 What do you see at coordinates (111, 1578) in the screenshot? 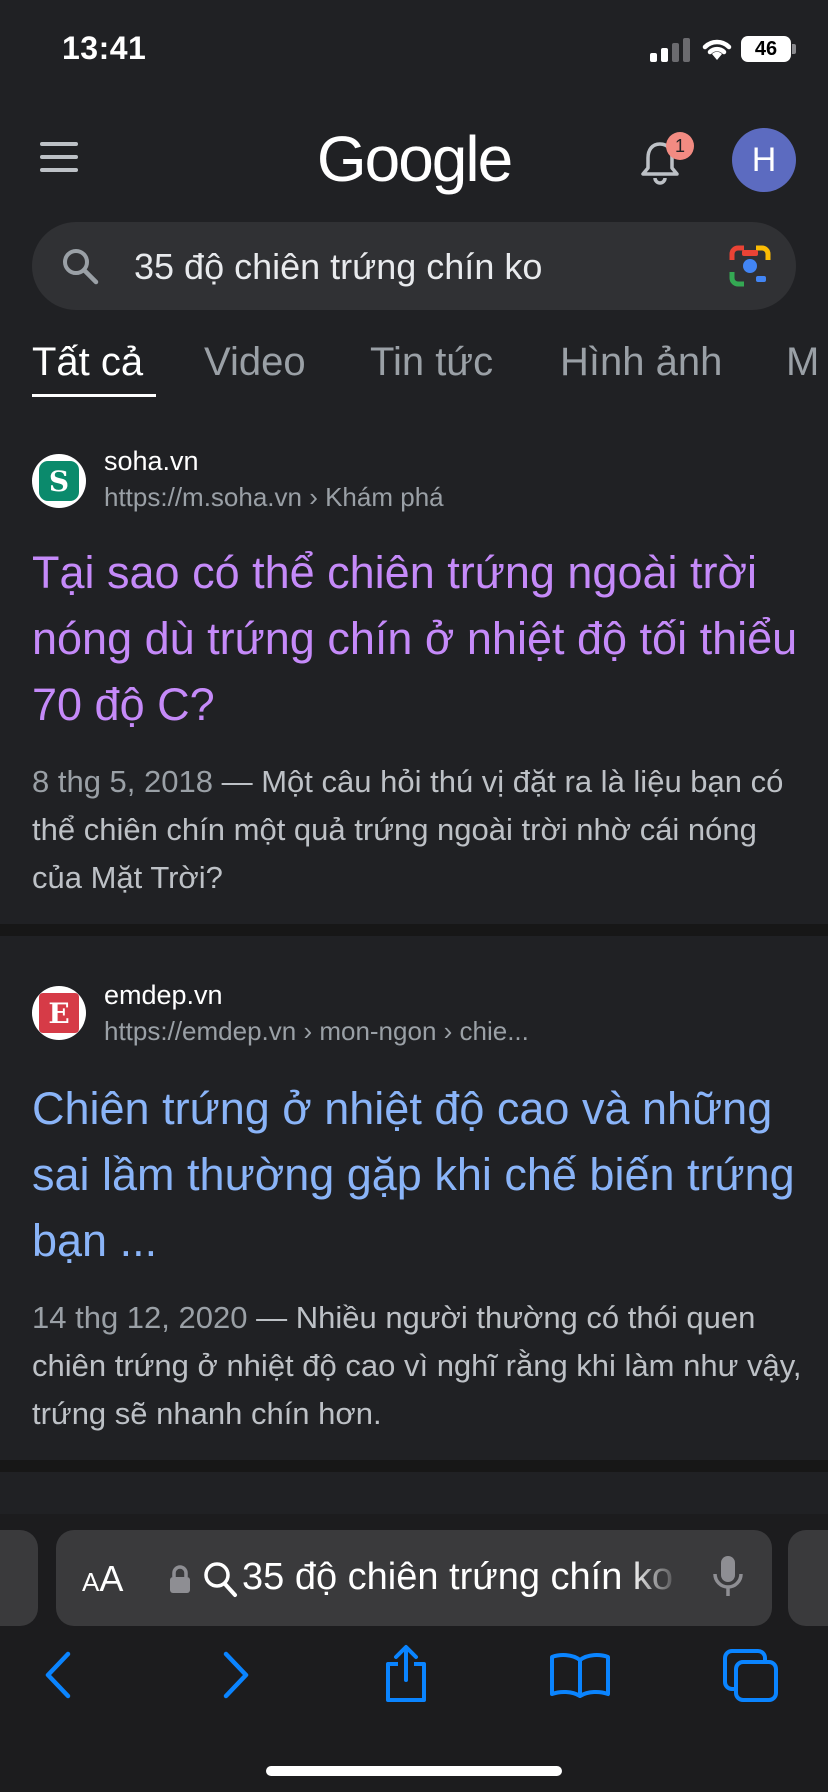
I see `aa-big: A` at bounding box center [111, 1578].